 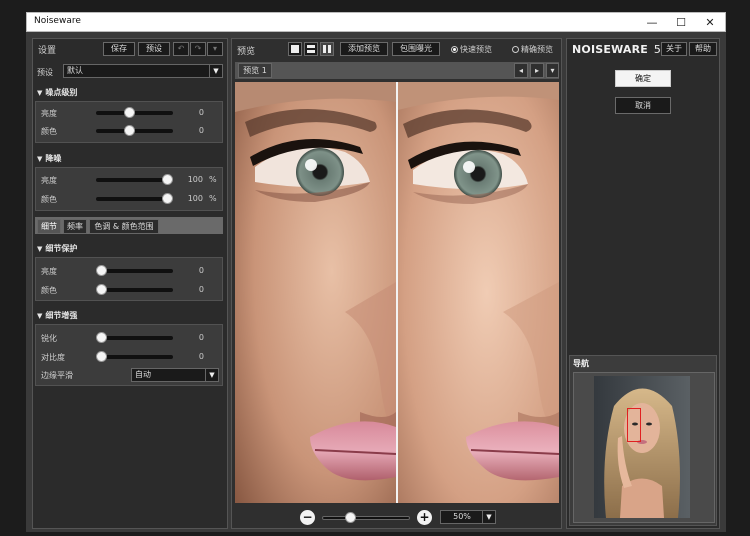 What do you see at coordinates (215, 49) in the screenshot?
I see `history-dropdown-icon: ▾` at bounding box center [215, 49].